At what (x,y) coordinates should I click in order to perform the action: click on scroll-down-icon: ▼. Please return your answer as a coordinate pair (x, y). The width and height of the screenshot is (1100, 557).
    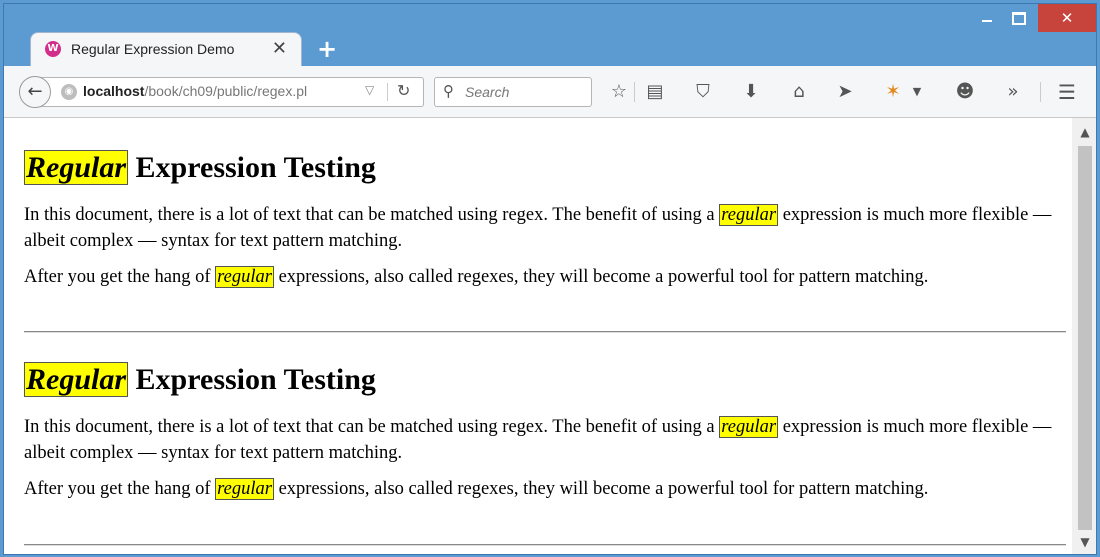
    Looking at the image, I should click on (1084, 542).